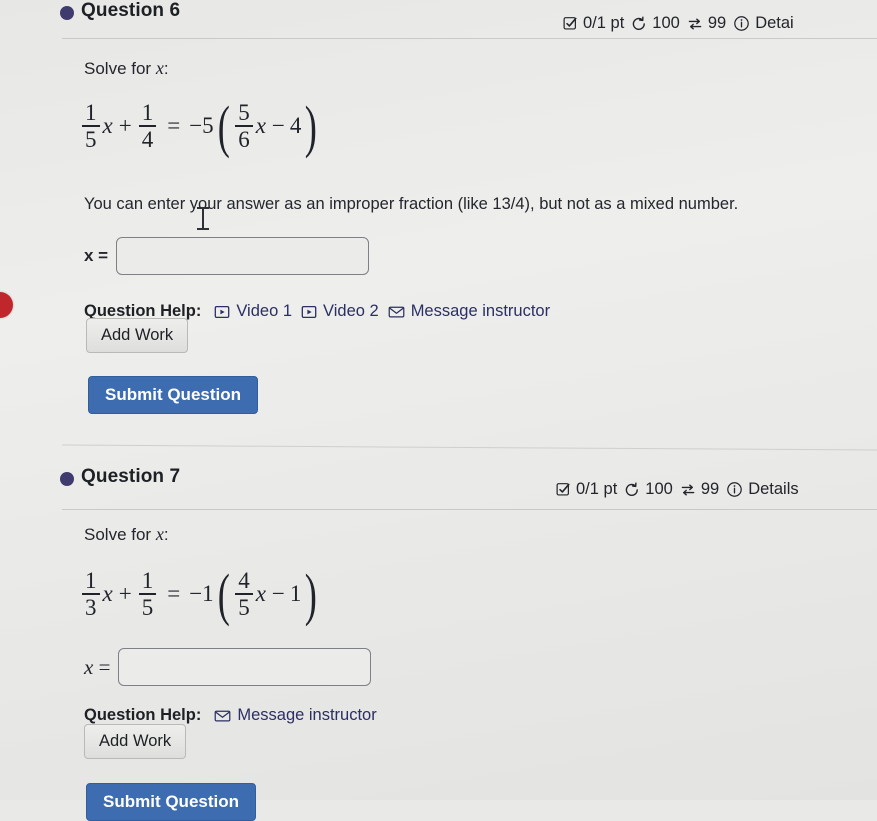  Describe the element at coordinates (351, 311) in the screenshot. I see `video-2-label: Video 2` at that location.